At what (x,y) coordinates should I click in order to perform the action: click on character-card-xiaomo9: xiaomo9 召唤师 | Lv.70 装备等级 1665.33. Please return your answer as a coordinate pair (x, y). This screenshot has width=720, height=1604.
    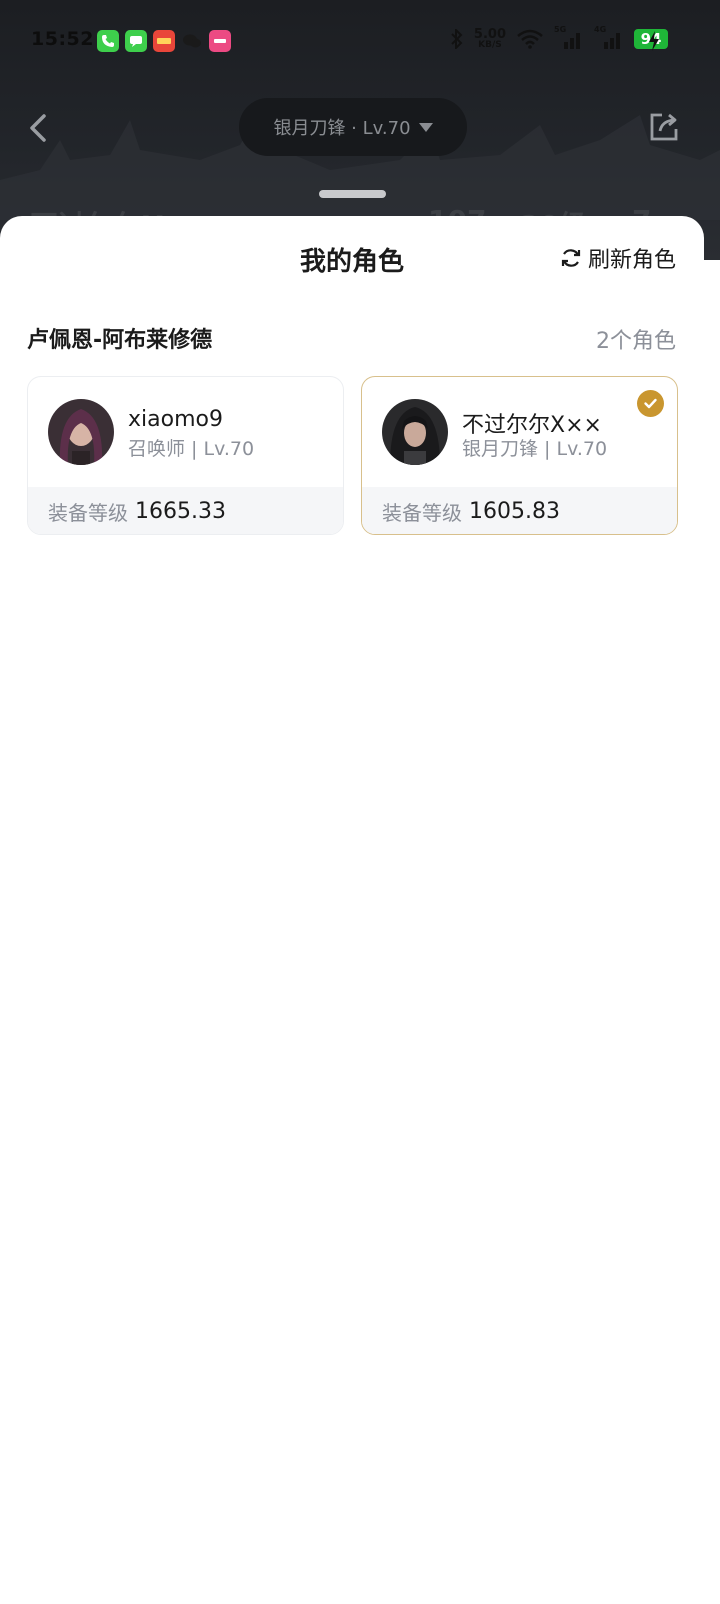
    Looking at the image, I should click on (185, 455).